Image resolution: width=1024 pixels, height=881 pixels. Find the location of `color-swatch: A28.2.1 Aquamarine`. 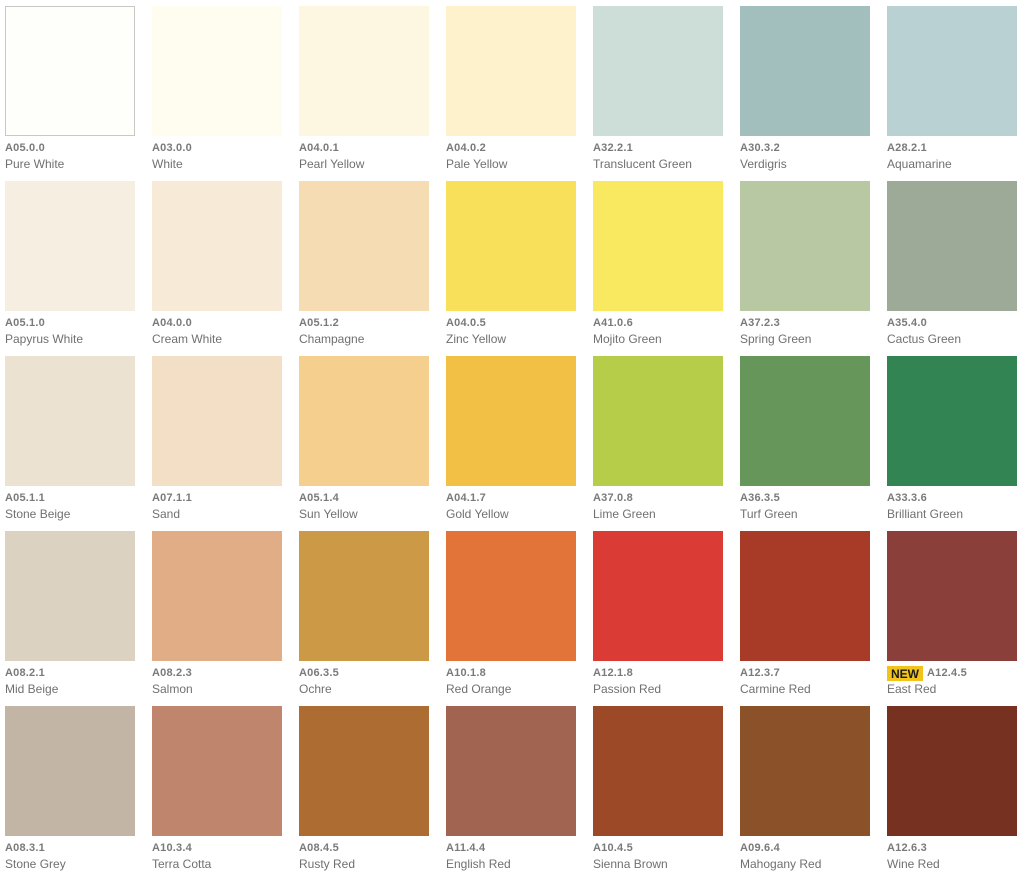

color-swatch: A28.2.1 Aquamarine is located at coordinates (952, 93).